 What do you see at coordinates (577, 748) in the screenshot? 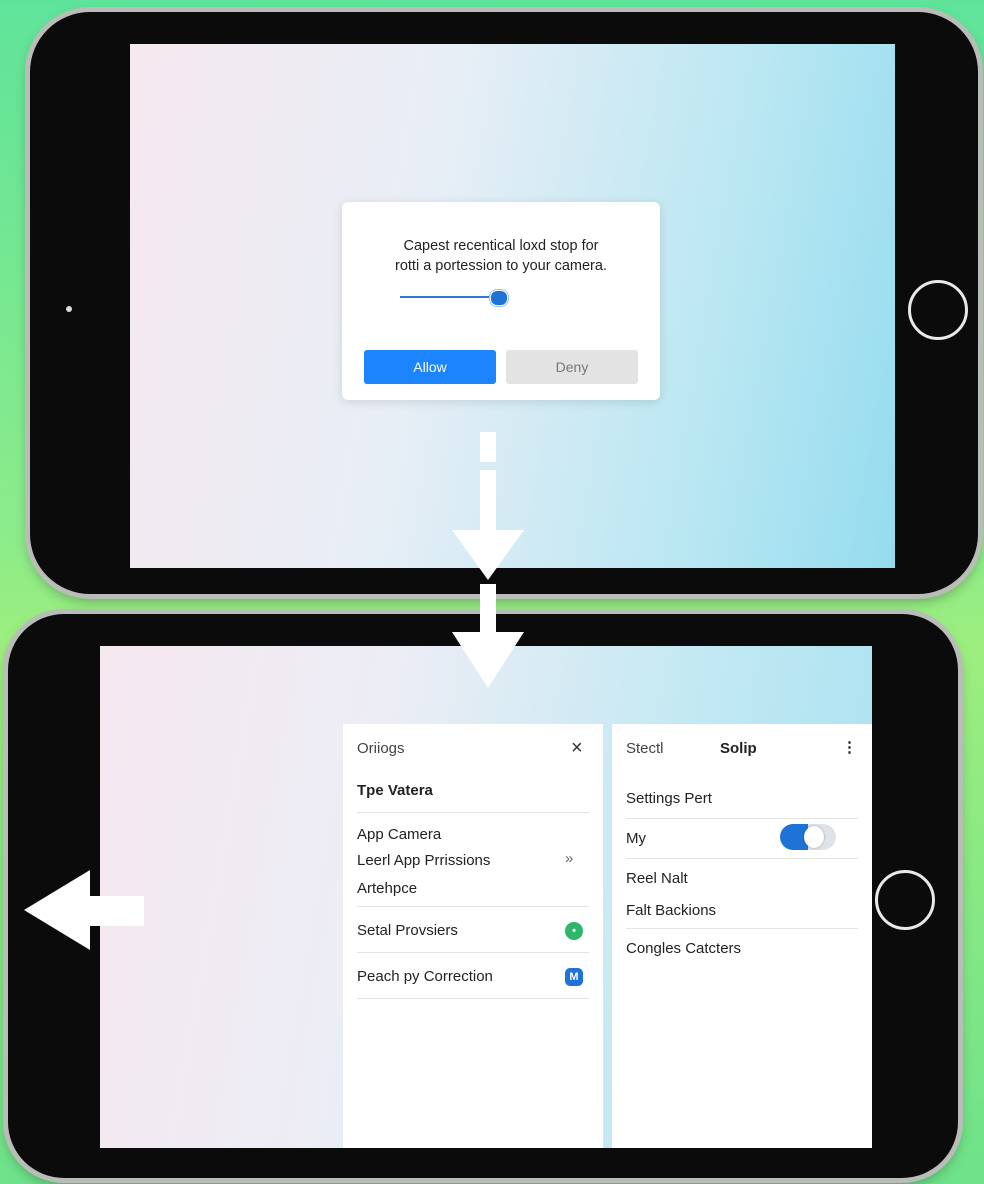
I see `close-icon: ×` at bounding box center [577, 748].